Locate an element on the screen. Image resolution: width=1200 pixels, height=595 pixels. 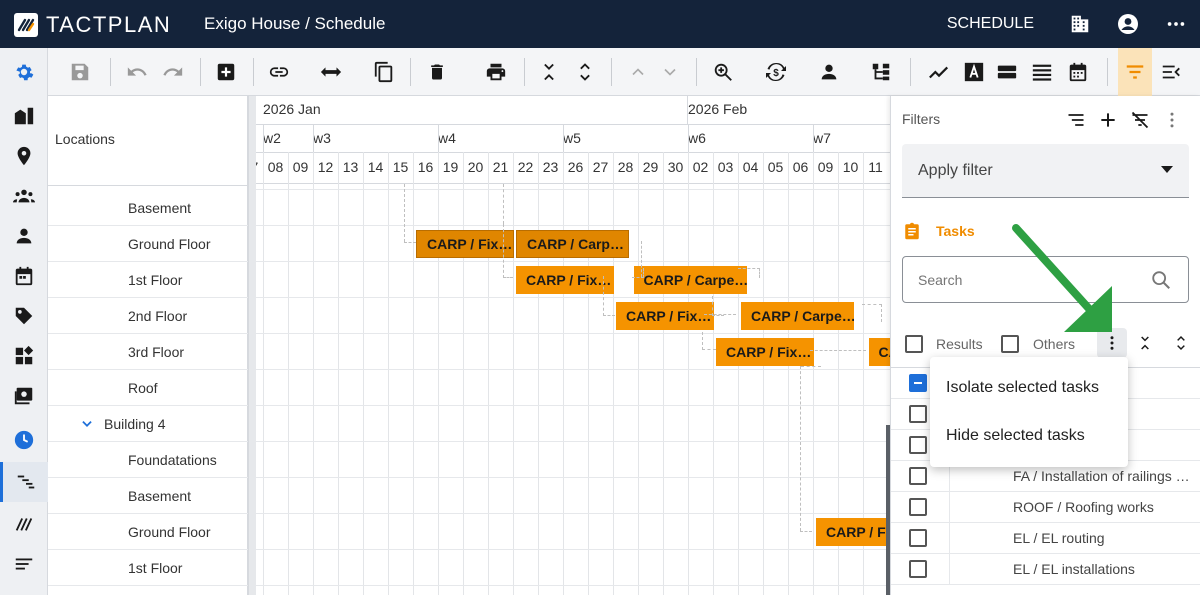
person-icon is located at coordinates (24, 236).